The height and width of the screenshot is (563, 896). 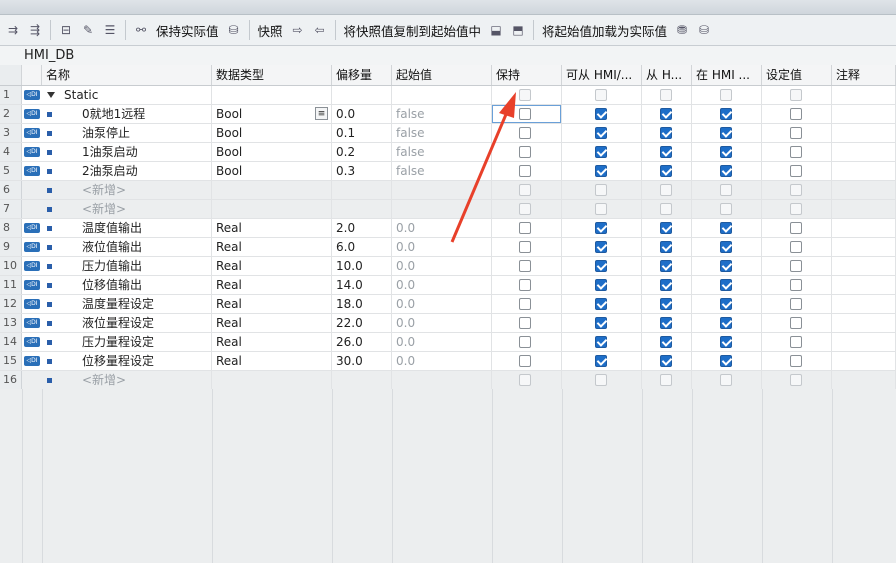 I want to click on cell-offset: 0.0, so click(x=362, y=114).